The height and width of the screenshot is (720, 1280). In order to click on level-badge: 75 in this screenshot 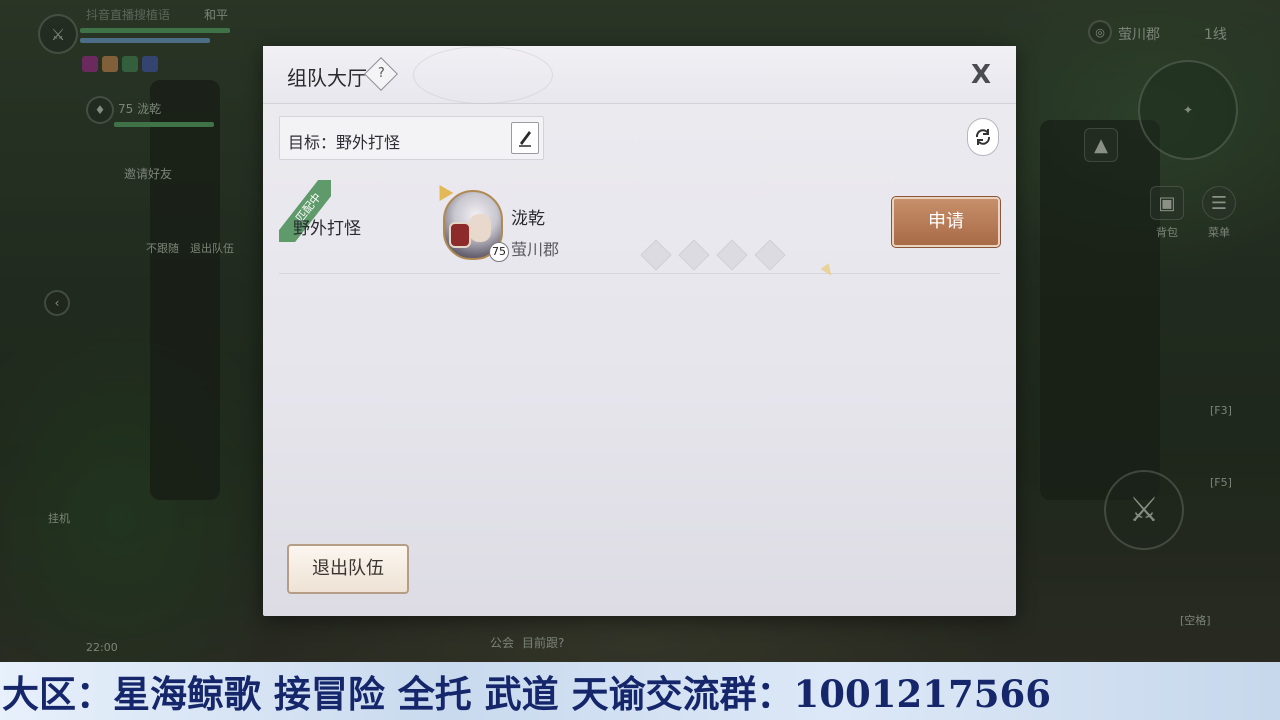, I will do `click(499, 252)`.